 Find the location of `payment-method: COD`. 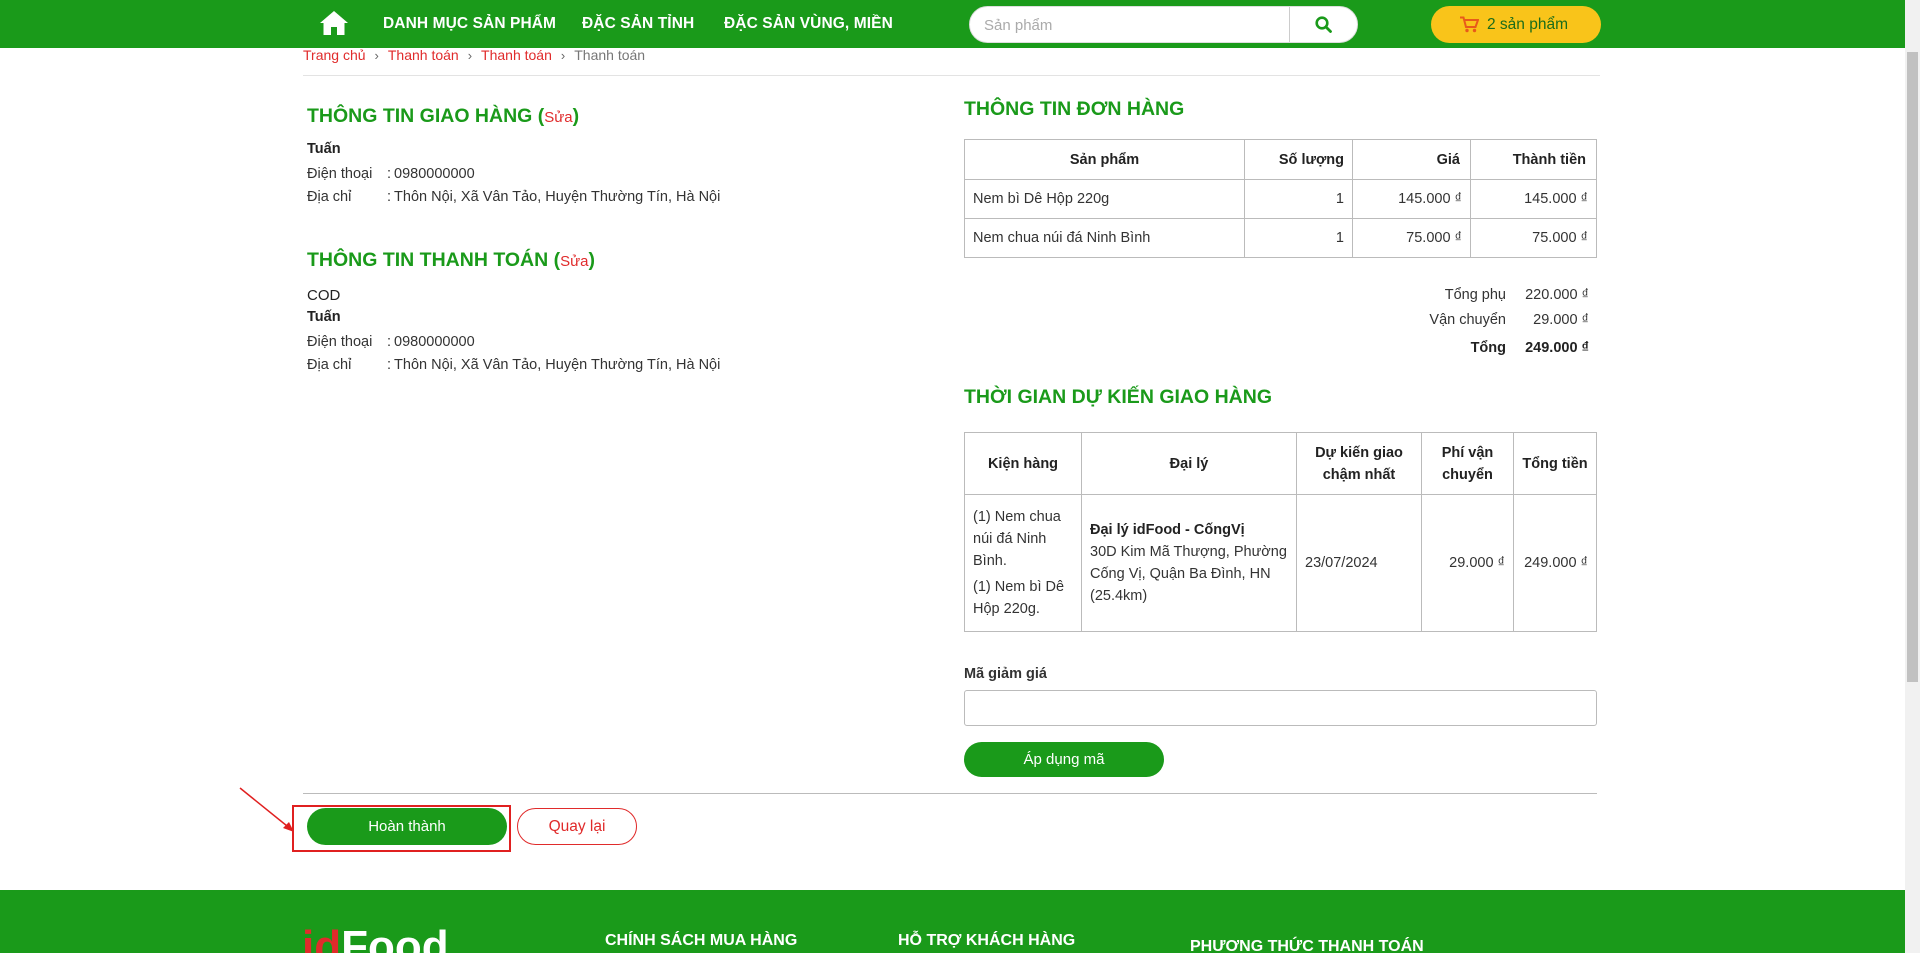

payment-method: COD is located at coordinates (324, 295).